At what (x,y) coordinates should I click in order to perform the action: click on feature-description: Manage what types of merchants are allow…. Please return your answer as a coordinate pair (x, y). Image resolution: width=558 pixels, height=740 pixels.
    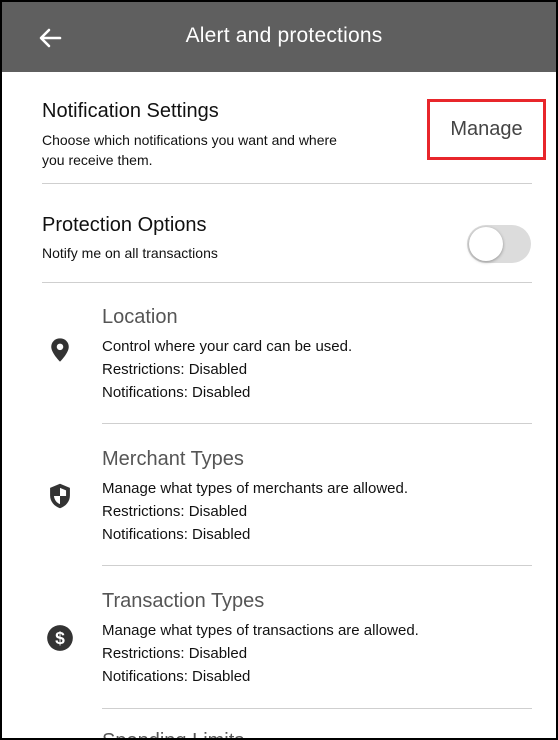
    Looking at the image, I should click on (255, 488).